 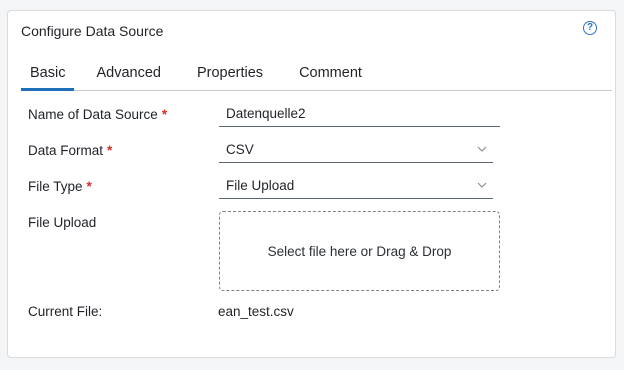 What do you see at coordinates (48, 74) in the screenshot?
I see `tab-basic: Basic` at bounding box center [48, 74].